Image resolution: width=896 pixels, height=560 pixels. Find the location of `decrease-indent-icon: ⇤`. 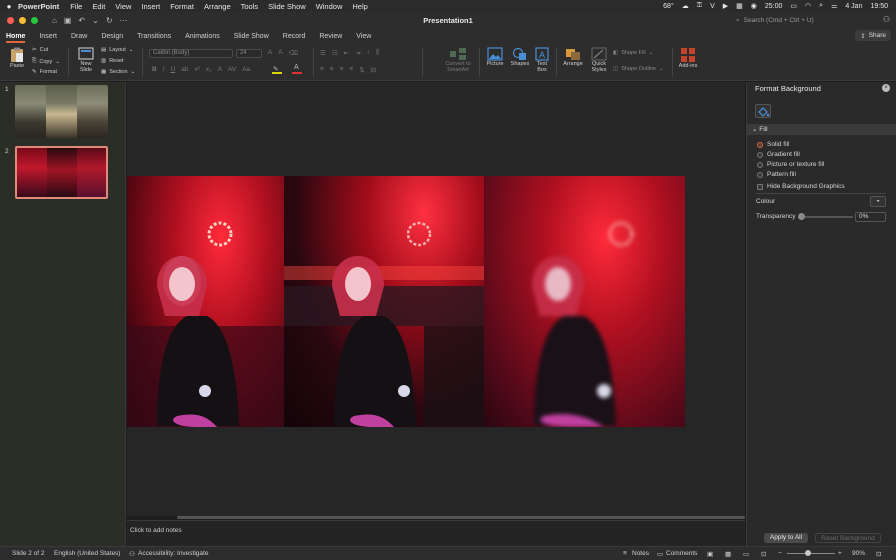

decrease-indent-icon: ⇤ is located at coordinates (346, 53).